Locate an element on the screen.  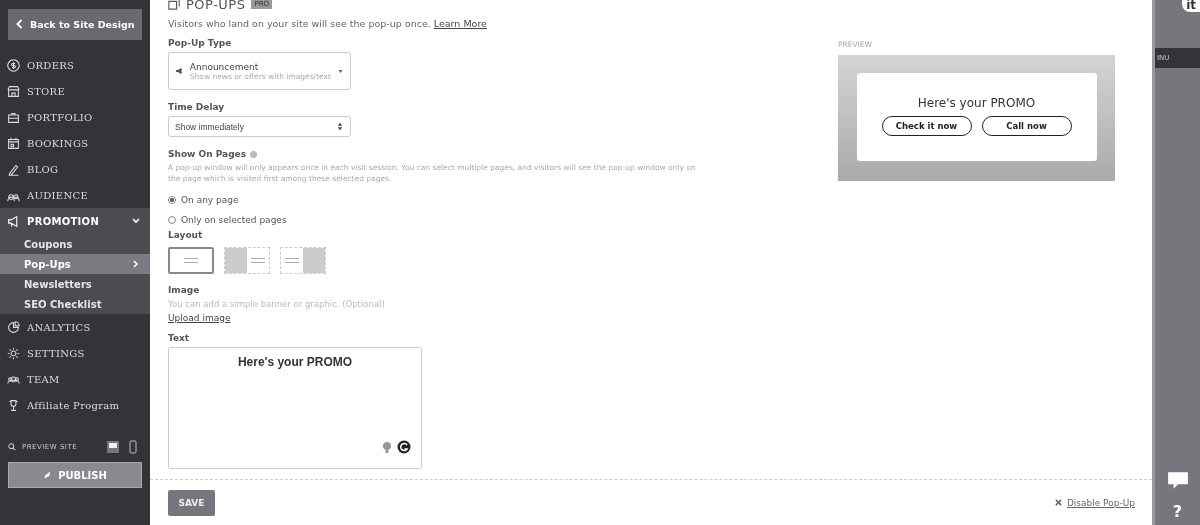
learn-more-link: Learn More is located at coordinates (460, 23).